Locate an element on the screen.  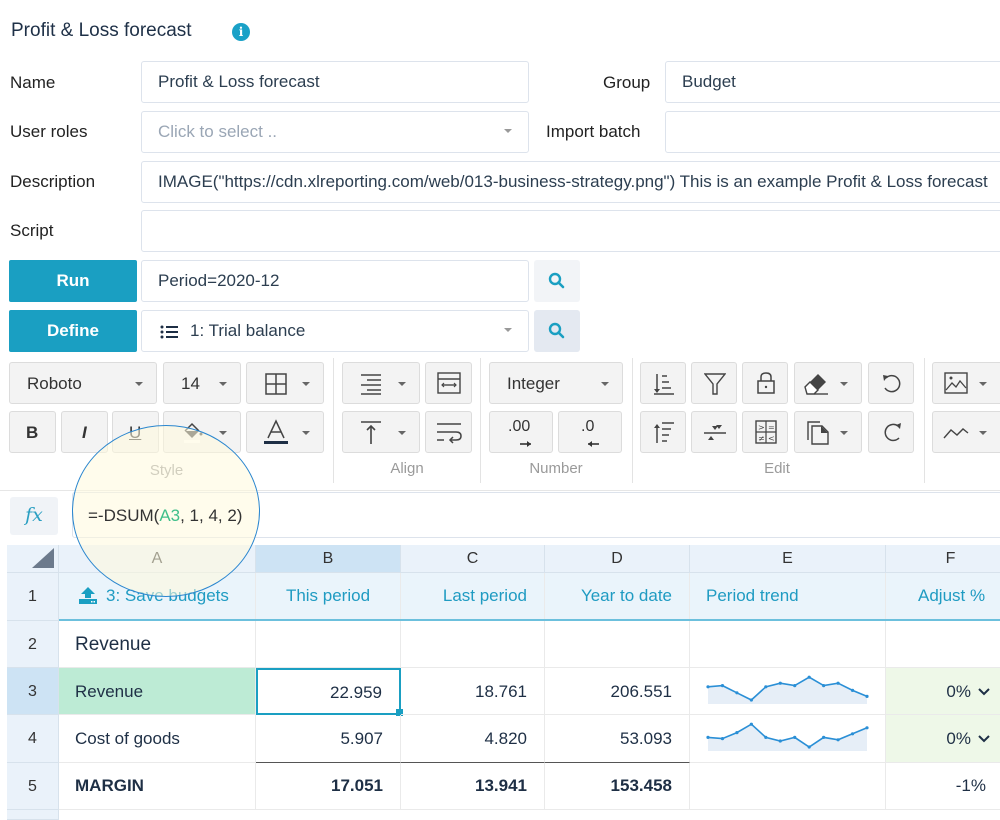
row-header-3: 3 is located at coordinates (33, 691).